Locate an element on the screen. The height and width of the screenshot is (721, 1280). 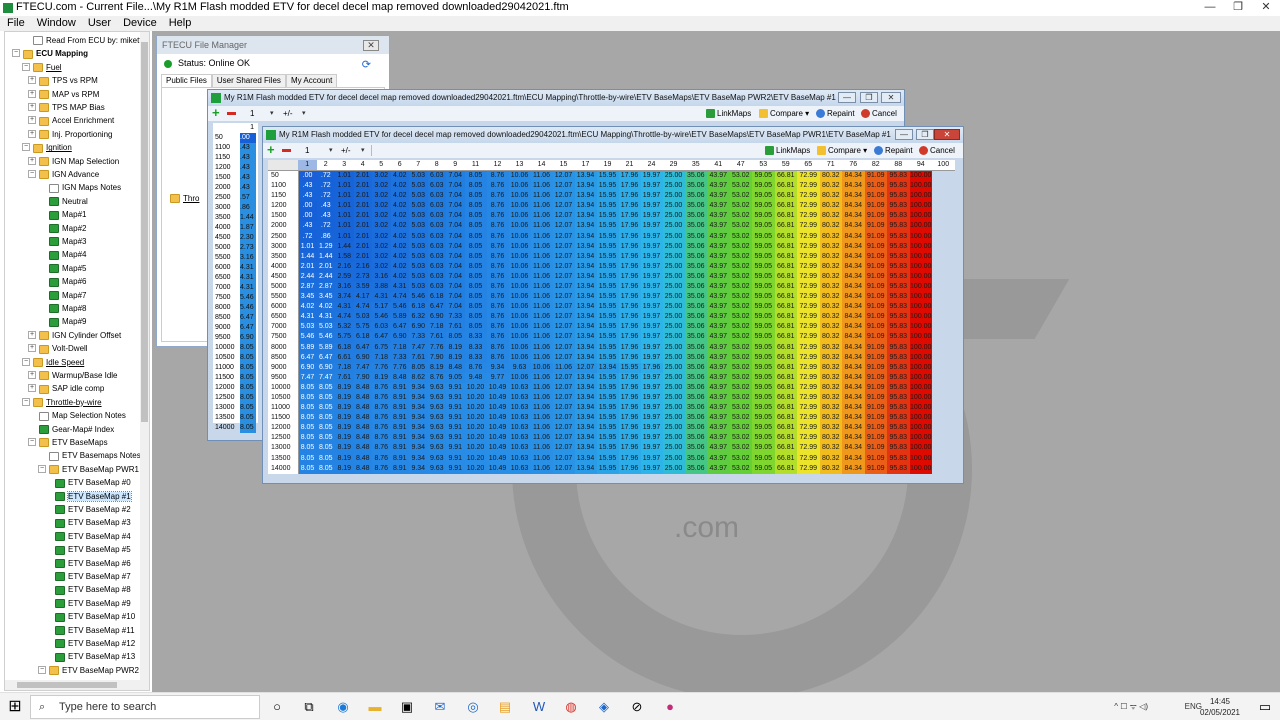
pwr2-table-row: 12000 8.05 is located at coordinates (235, 388).